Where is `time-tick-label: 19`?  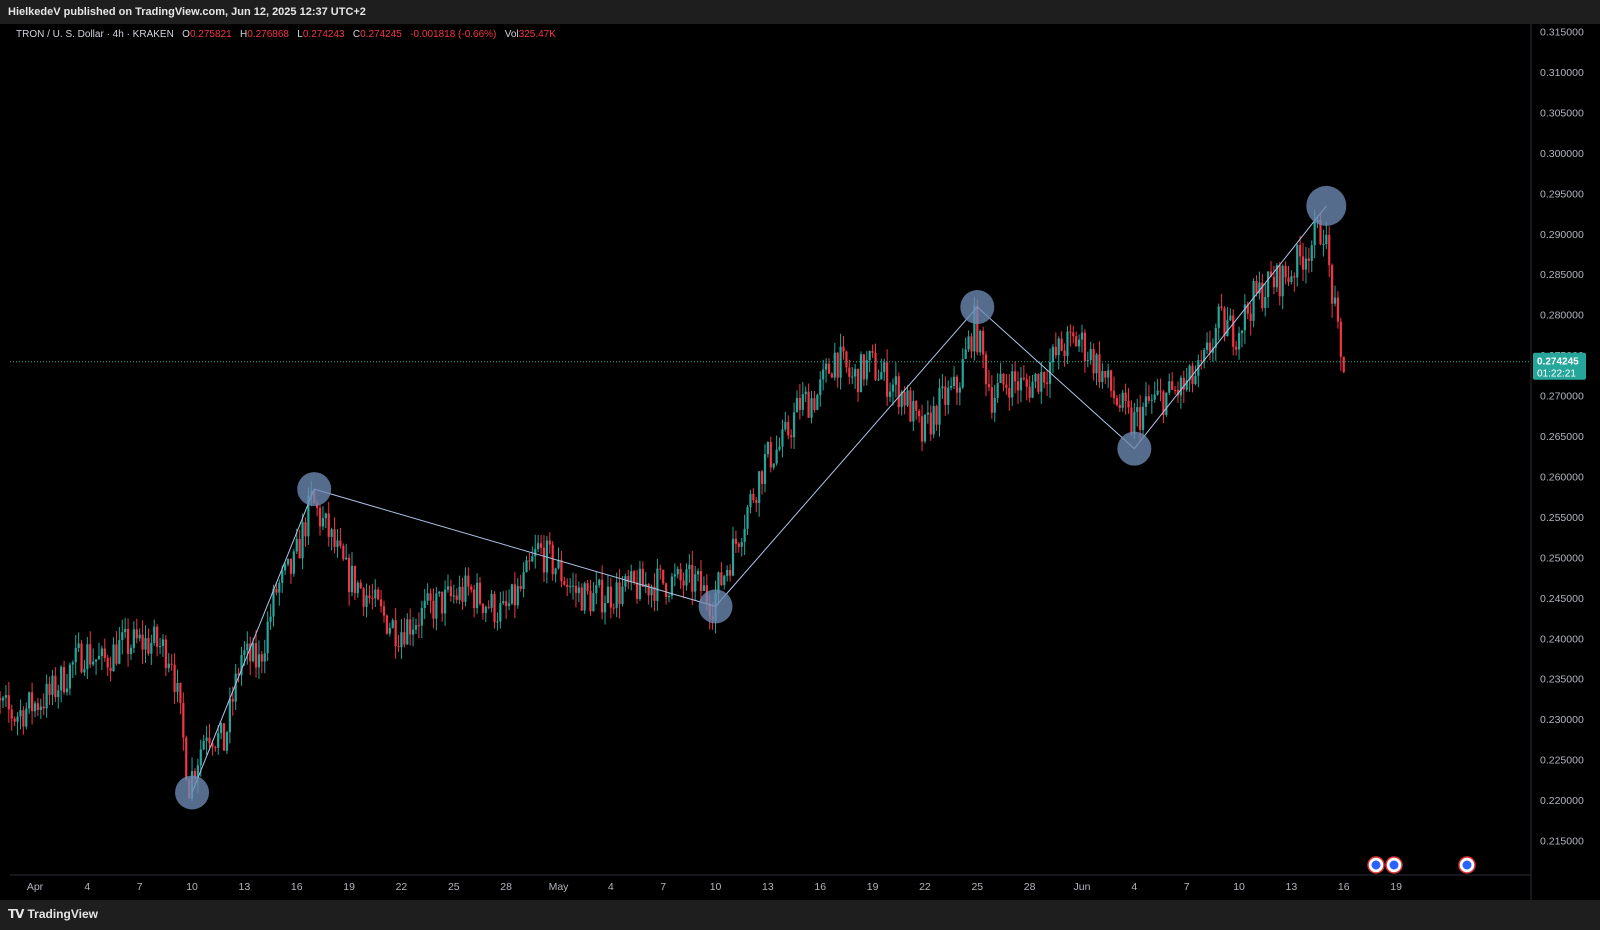
time-tick-label: 19 is located at coordinates (349, 887).